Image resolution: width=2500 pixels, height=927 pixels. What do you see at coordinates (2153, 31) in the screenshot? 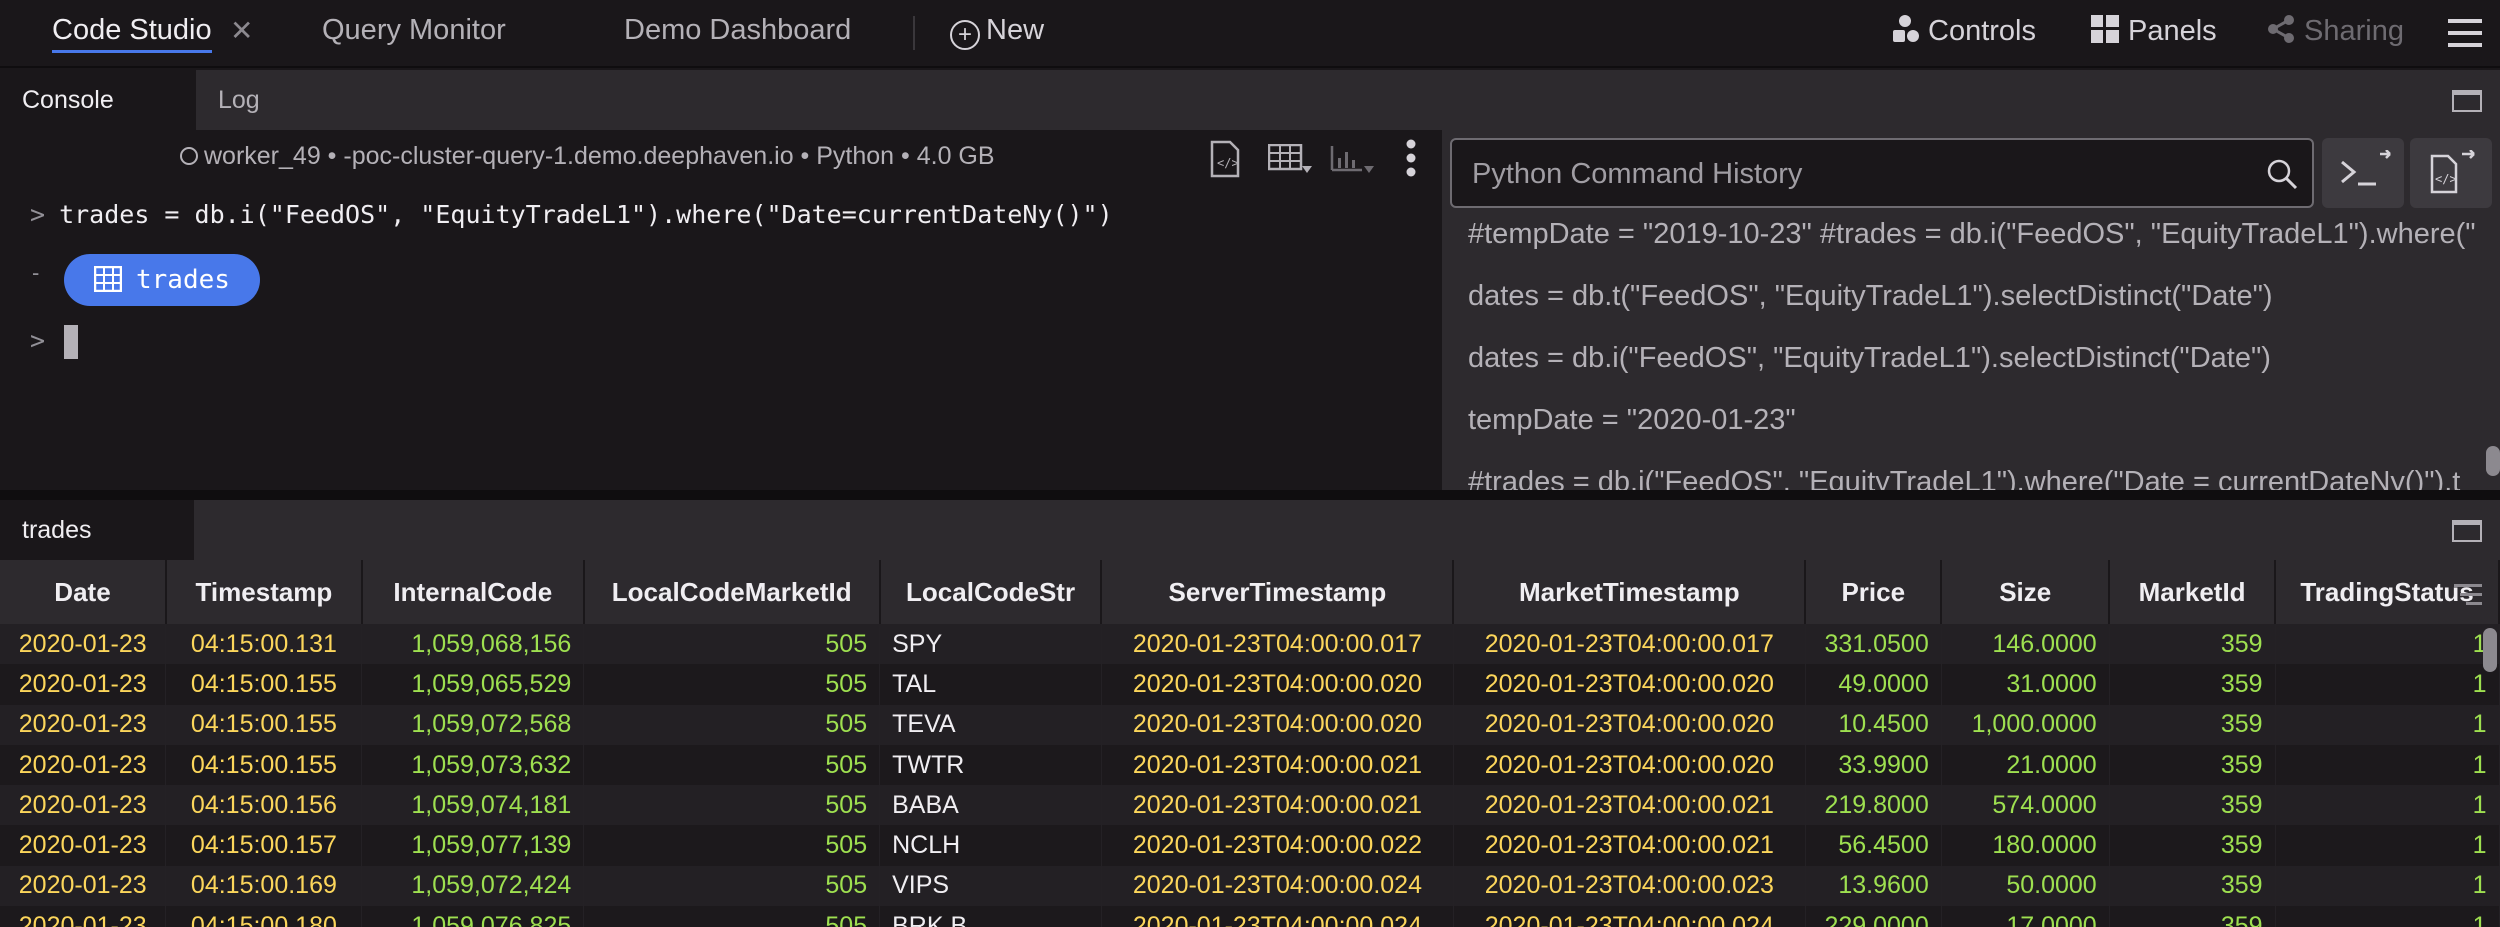
I see `panels-button: Panels` at bounding box center [2153, 31].